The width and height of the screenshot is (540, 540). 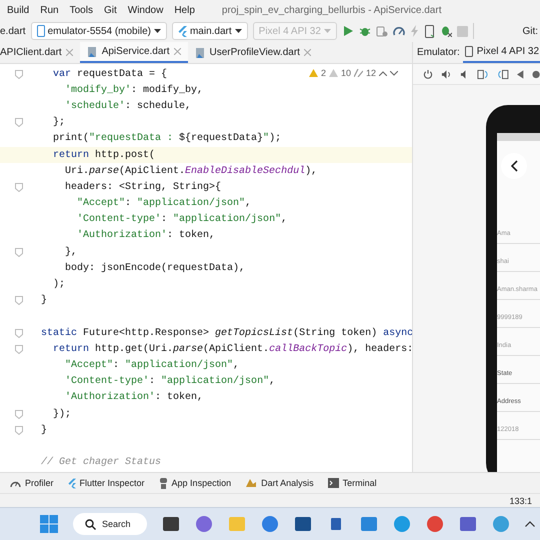 What do you see at coordinates (49, 524) in the screenshot?
I see `windows-start-icon` at bounding box center [49, 524].